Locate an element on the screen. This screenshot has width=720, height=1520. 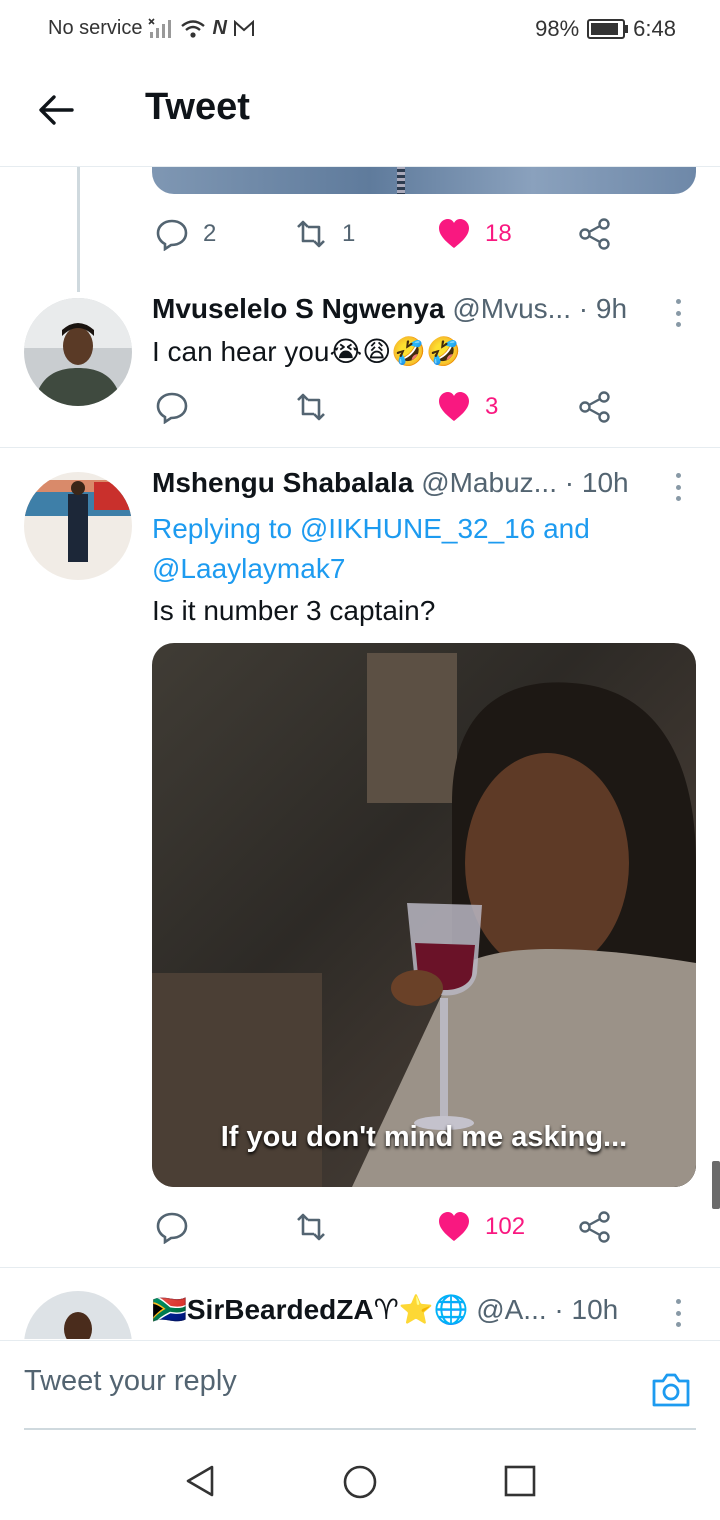
battery-icon is located at coordinates (608, 29).